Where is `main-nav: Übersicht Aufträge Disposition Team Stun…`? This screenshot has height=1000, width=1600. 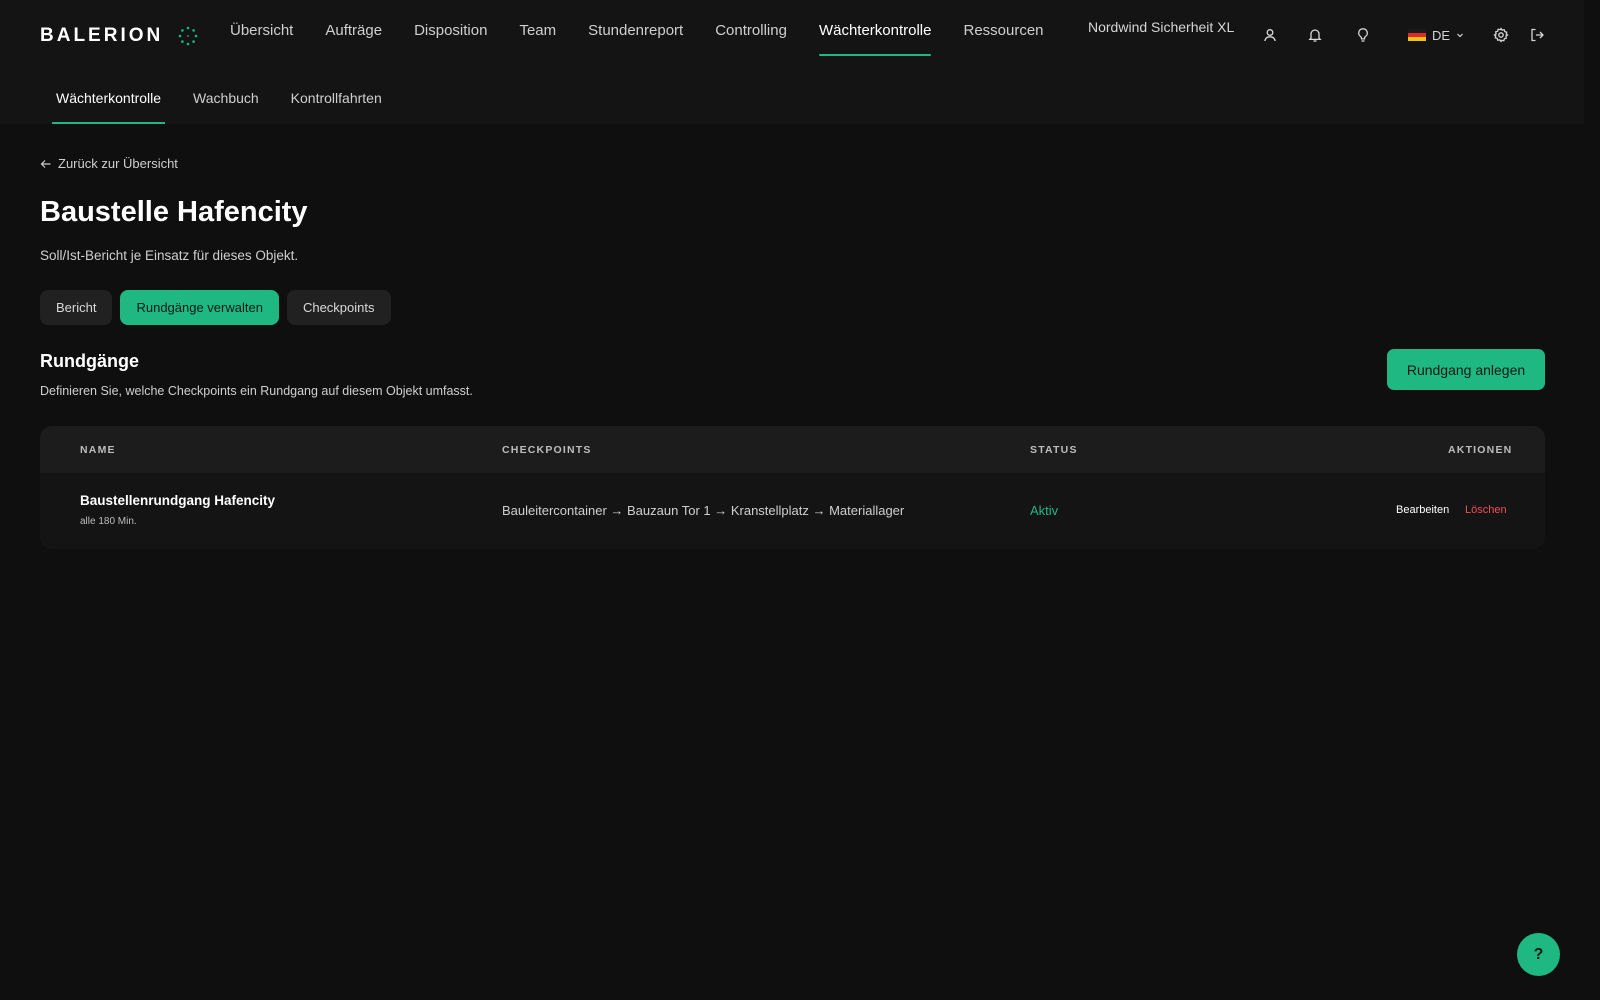 main-nav: Übersicht Aufträge Disposition Team Stun… is located at coordinates (637, 30).